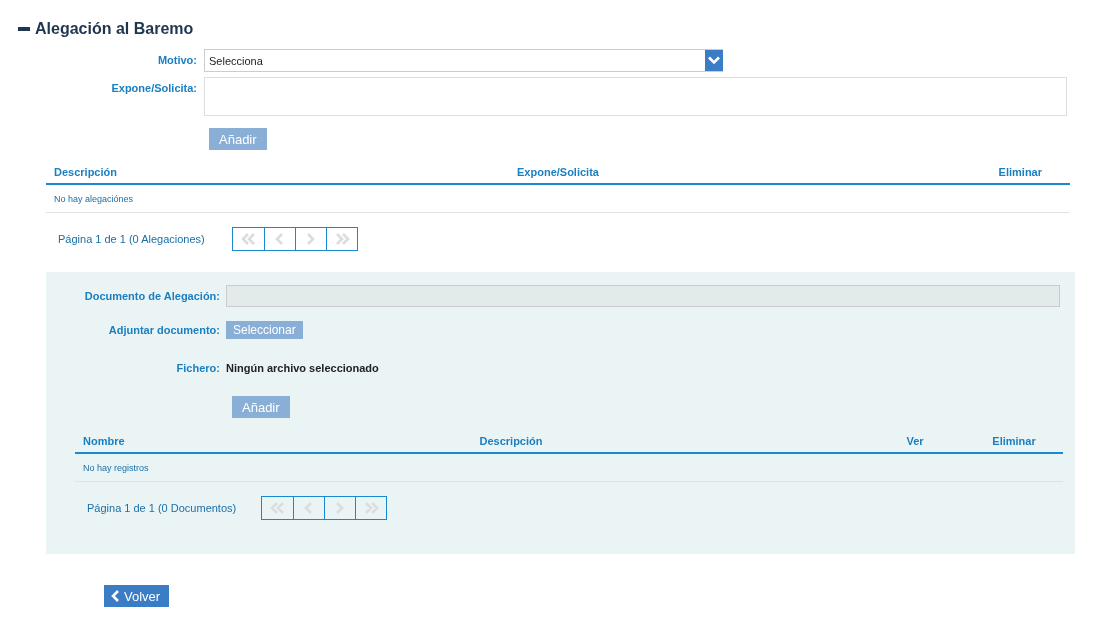 This screenshot has width=1107, height=635. What do you see at coordinates (114, 29) in the screenshot?
I see `section-title: Alegación al Baremo` at bounding box center [114, 29].